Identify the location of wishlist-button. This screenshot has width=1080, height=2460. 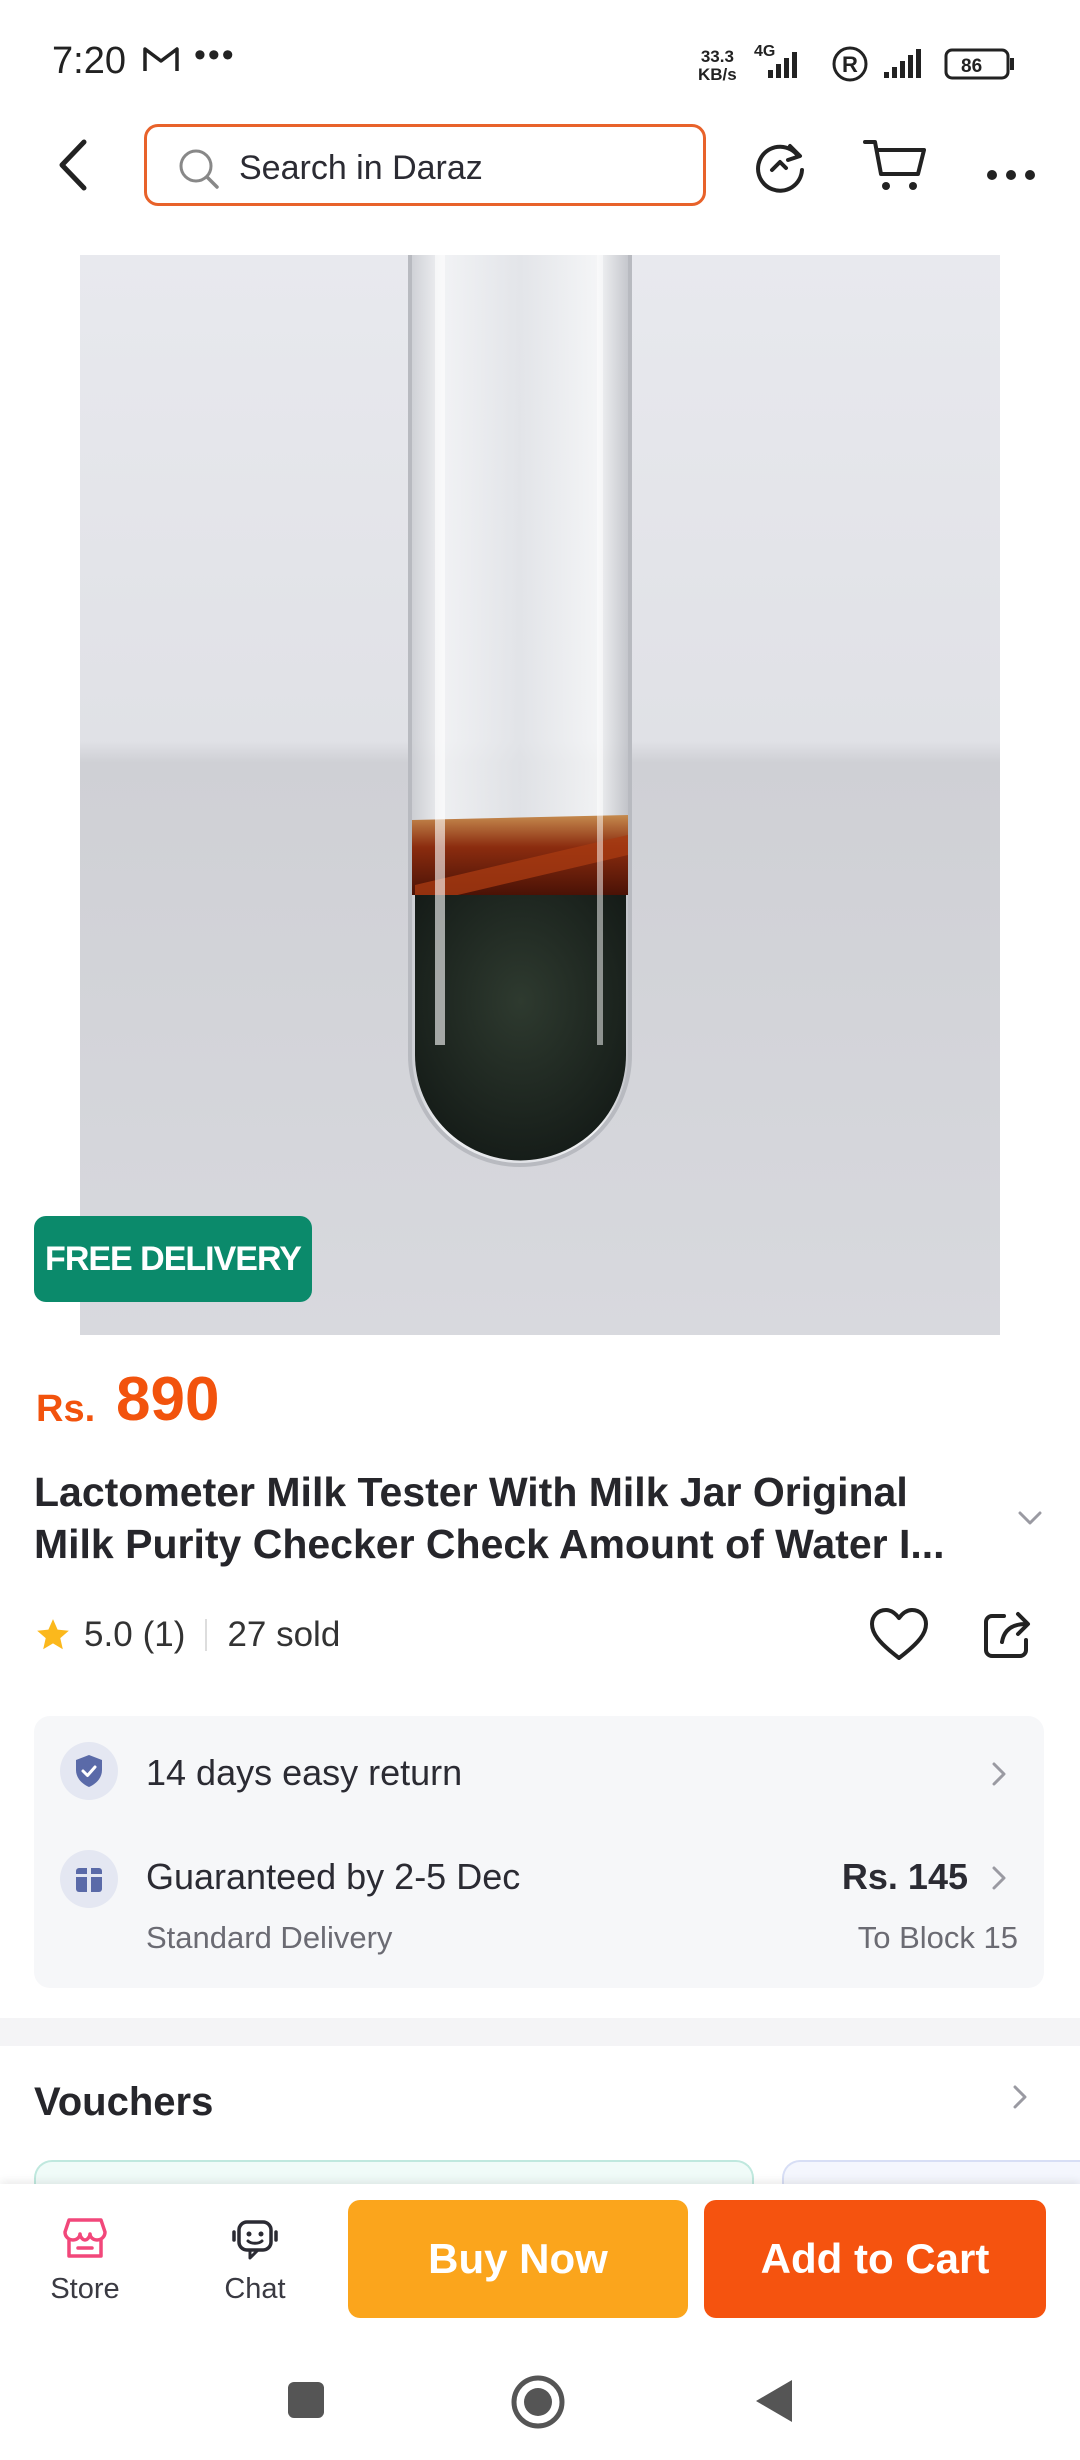
(899, 1637).